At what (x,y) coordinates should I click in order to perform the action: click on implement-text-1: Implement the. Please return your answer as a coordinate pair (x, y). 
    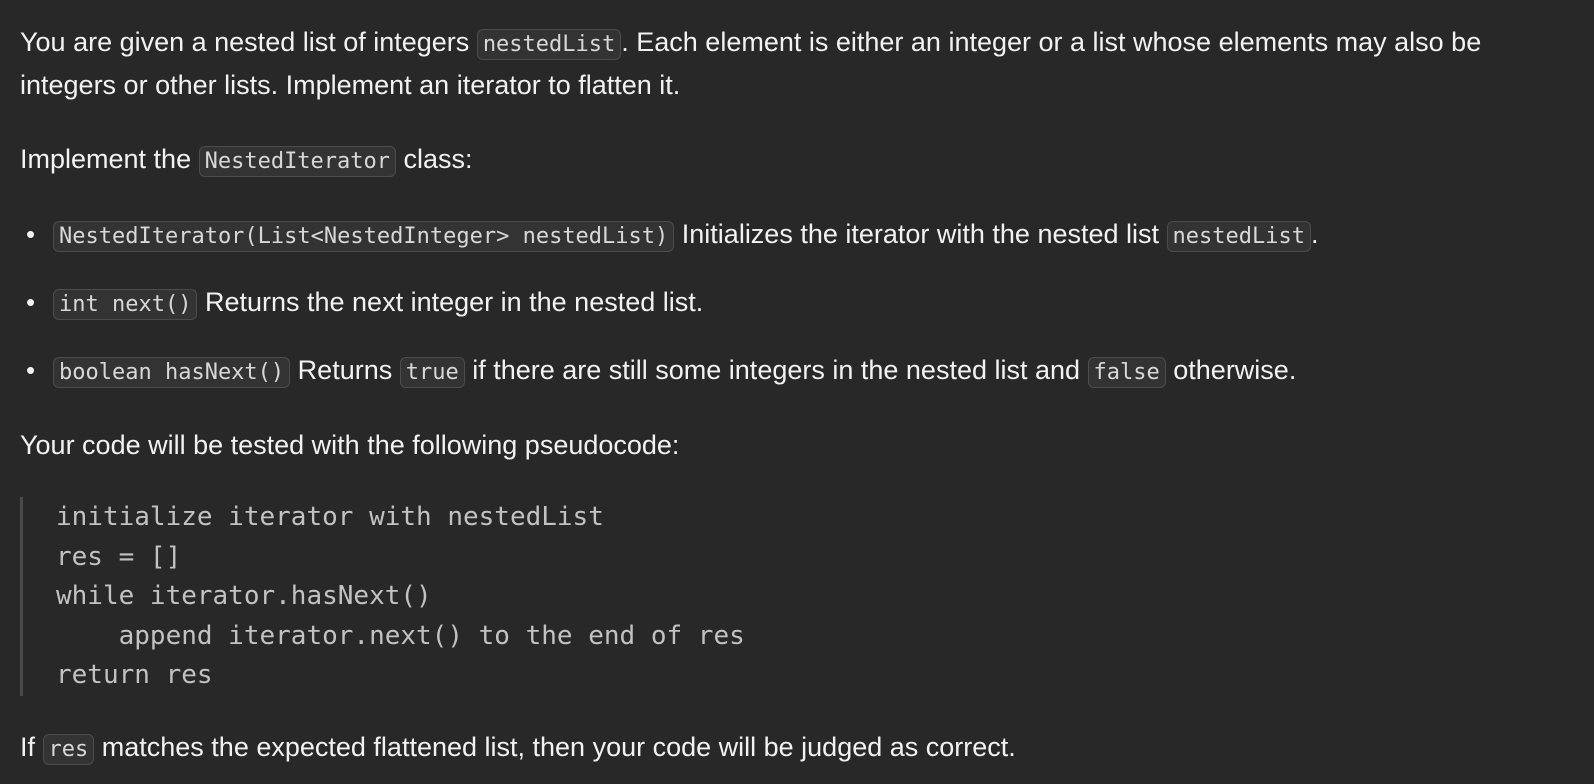
    Looking at the image, I should click on (109, 159).